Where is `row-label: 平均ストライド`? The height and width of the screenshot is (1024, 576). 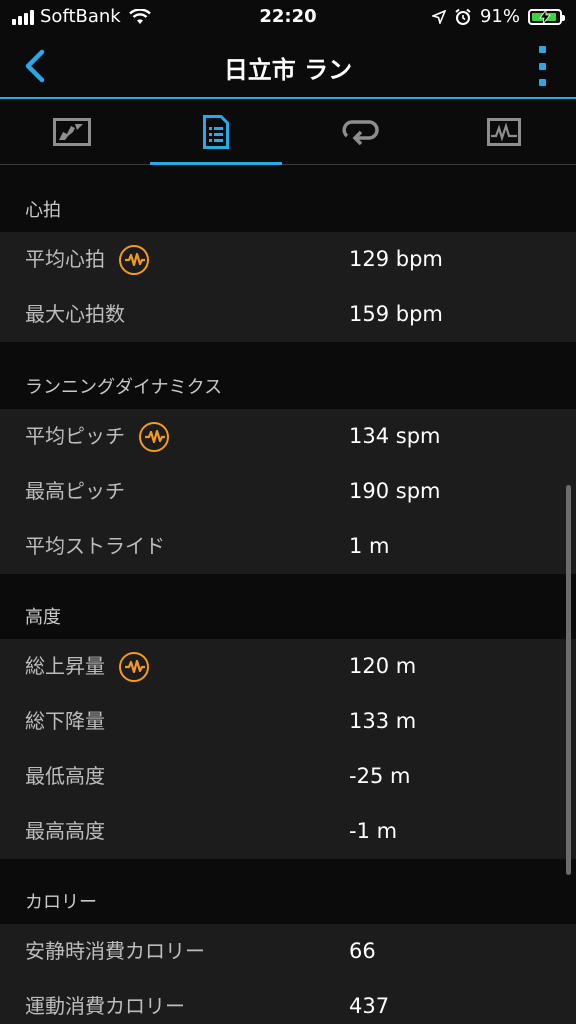 row-label: 平均ストライド is located at coordinates (95, 546).